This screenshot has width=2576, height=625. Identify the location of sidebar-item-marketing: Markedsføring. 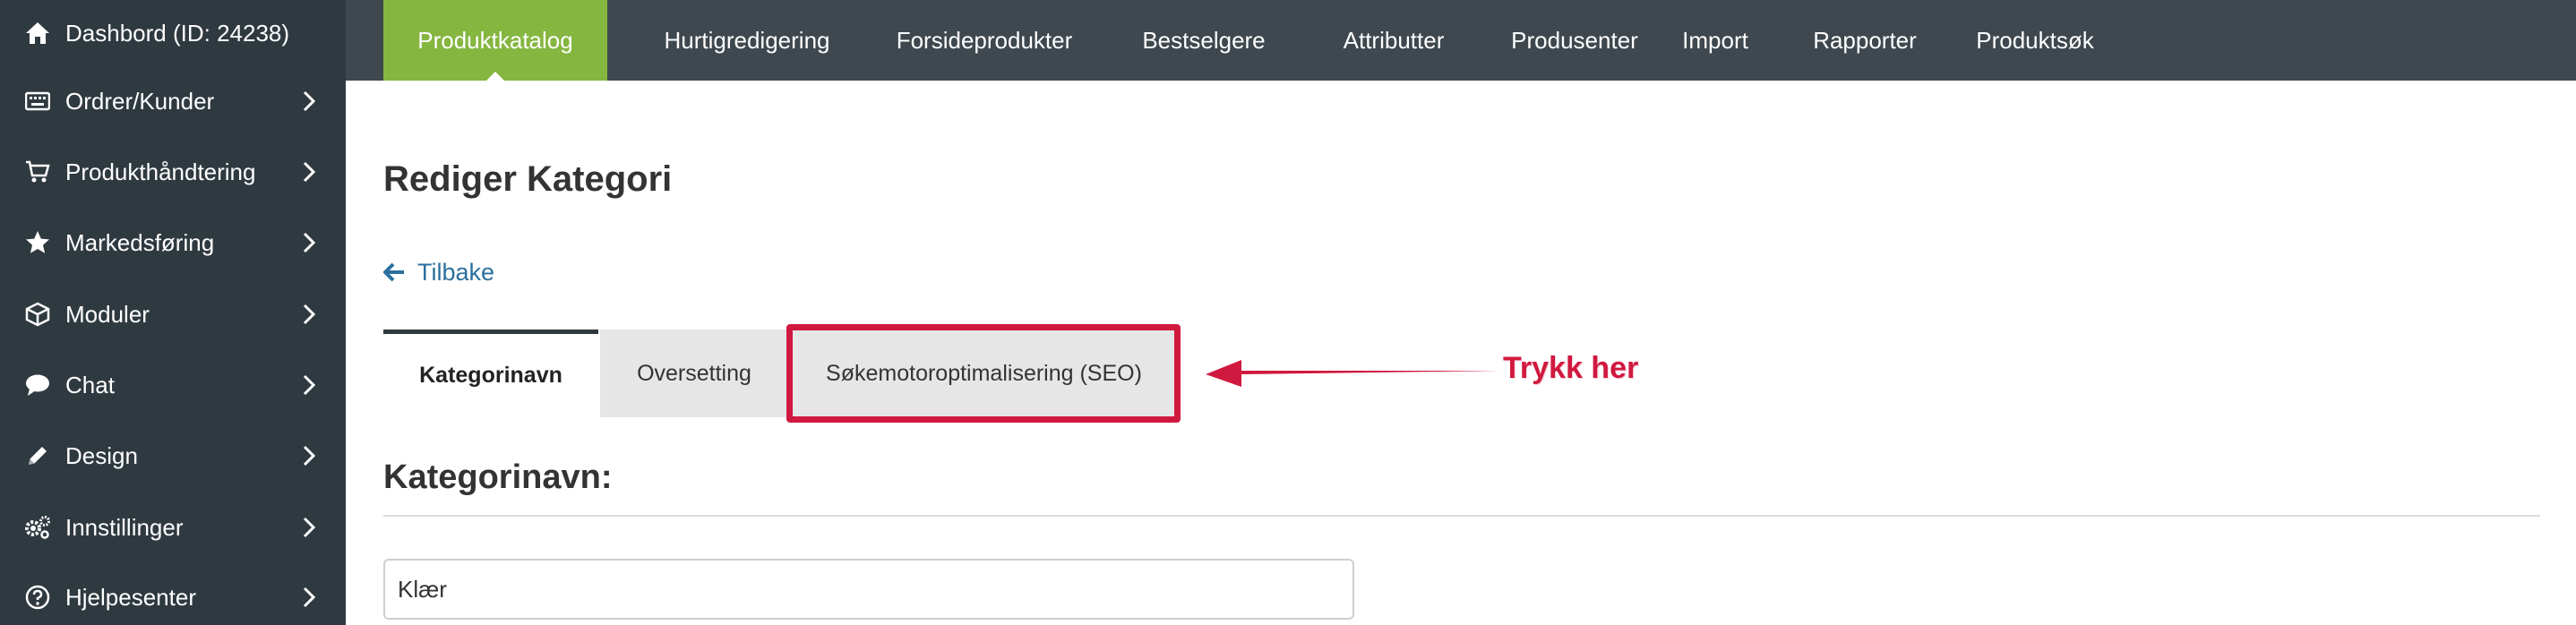
(173, 242).